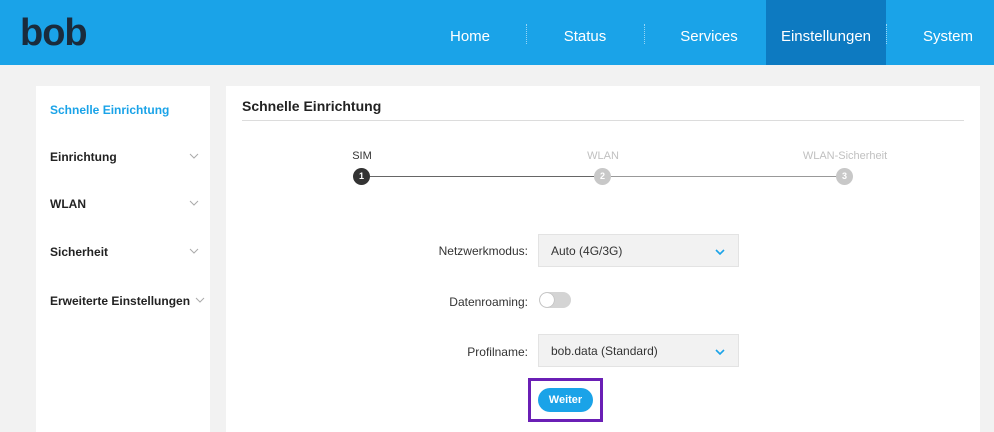  Describe the element at coordinates (604, 351) in the screenshot. I see `profile-name-value: bob.data (Standard)` at that location.